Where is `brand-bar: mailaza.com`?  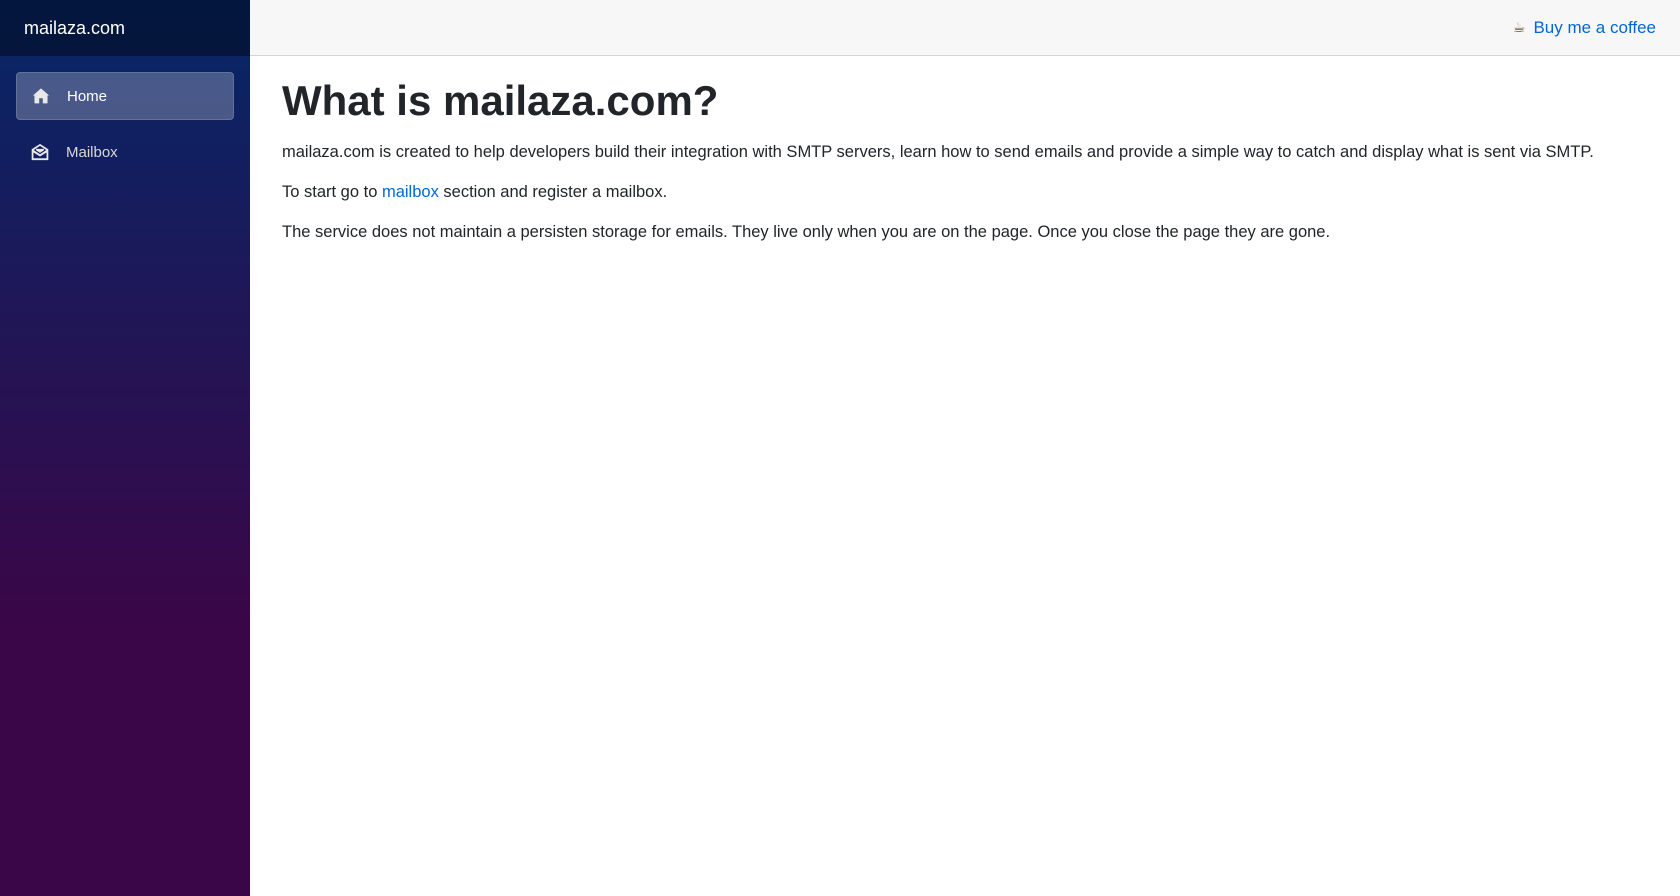
brand-bar: mailaza.com is located at coordinates (125, 28).